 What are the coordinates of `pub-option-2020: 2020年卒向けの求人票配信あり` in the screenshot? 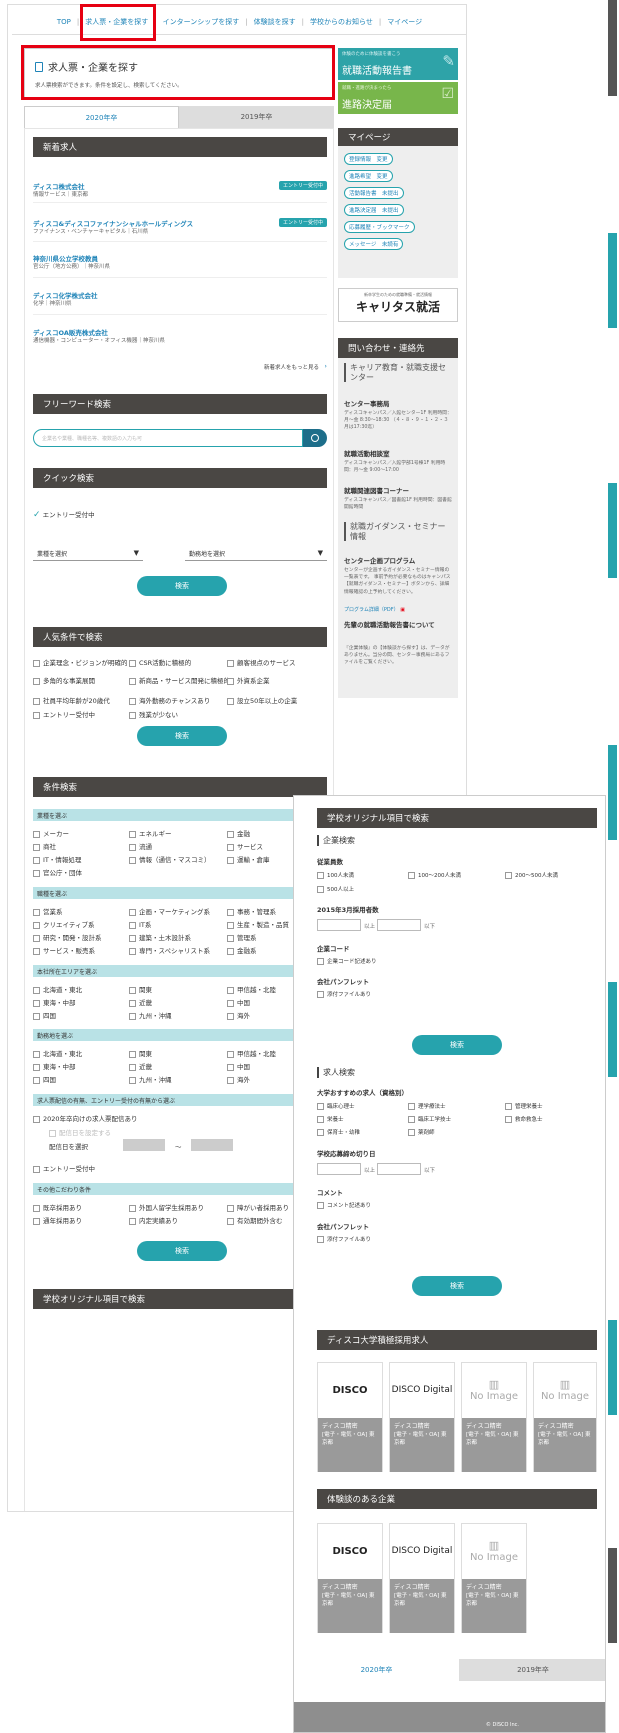 It's located at (85, 1118).